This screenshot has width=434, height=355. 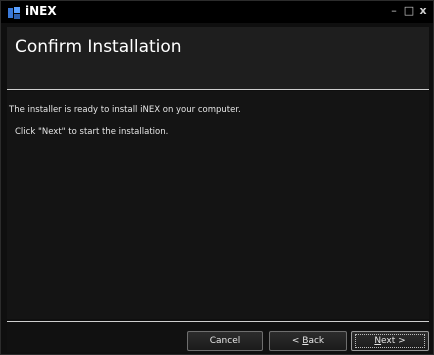 I want to click on cancel-button-label: Cancel, so click(x=225, y=341).